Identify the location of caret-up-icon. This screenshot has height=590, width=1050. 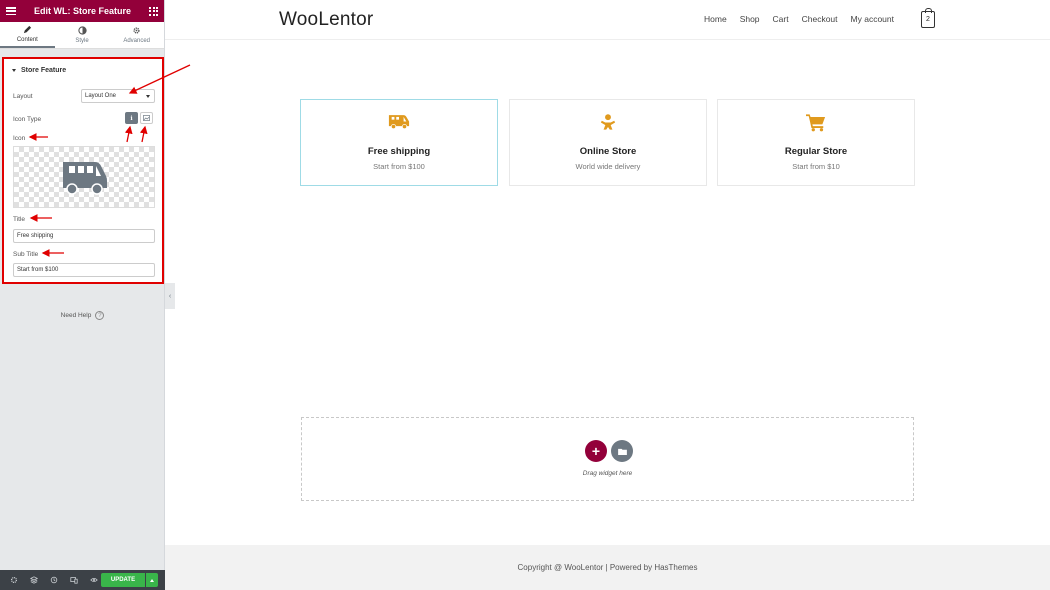
(152, 580).